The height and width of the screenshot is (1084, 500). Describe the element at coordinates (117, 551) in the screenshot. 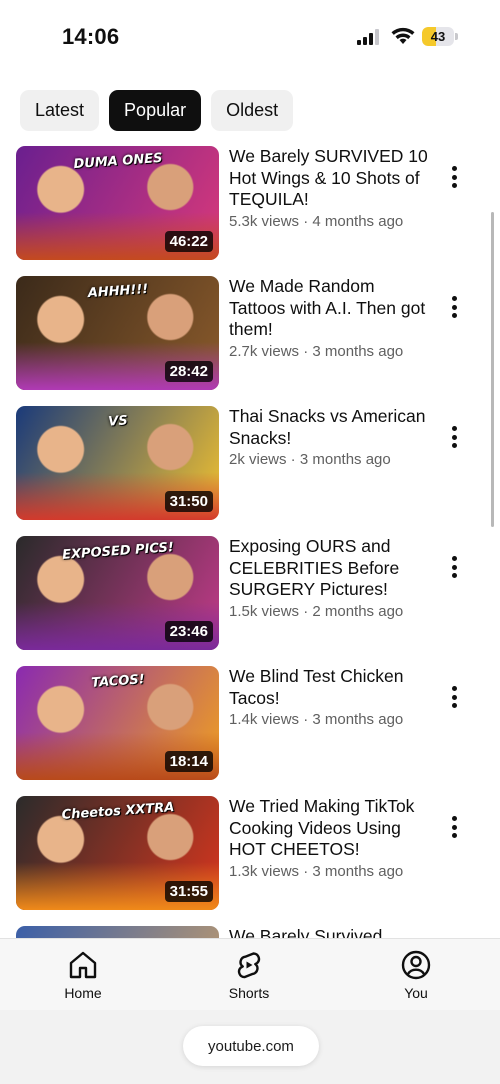

I see `thumbnail-overlay-text: EXPOSED PICS!` at that location.